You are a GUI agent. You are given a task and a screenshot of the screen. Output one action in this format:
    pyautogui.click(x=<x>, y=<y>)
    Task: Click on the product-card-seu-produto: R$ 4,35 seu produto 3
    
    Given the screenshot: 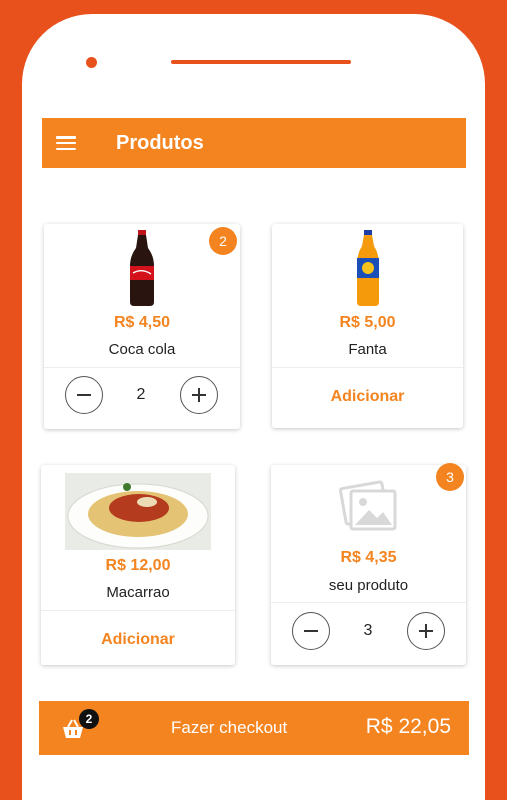 What is the action you would take?
    pyautogui.click(x=368, y=565)
    